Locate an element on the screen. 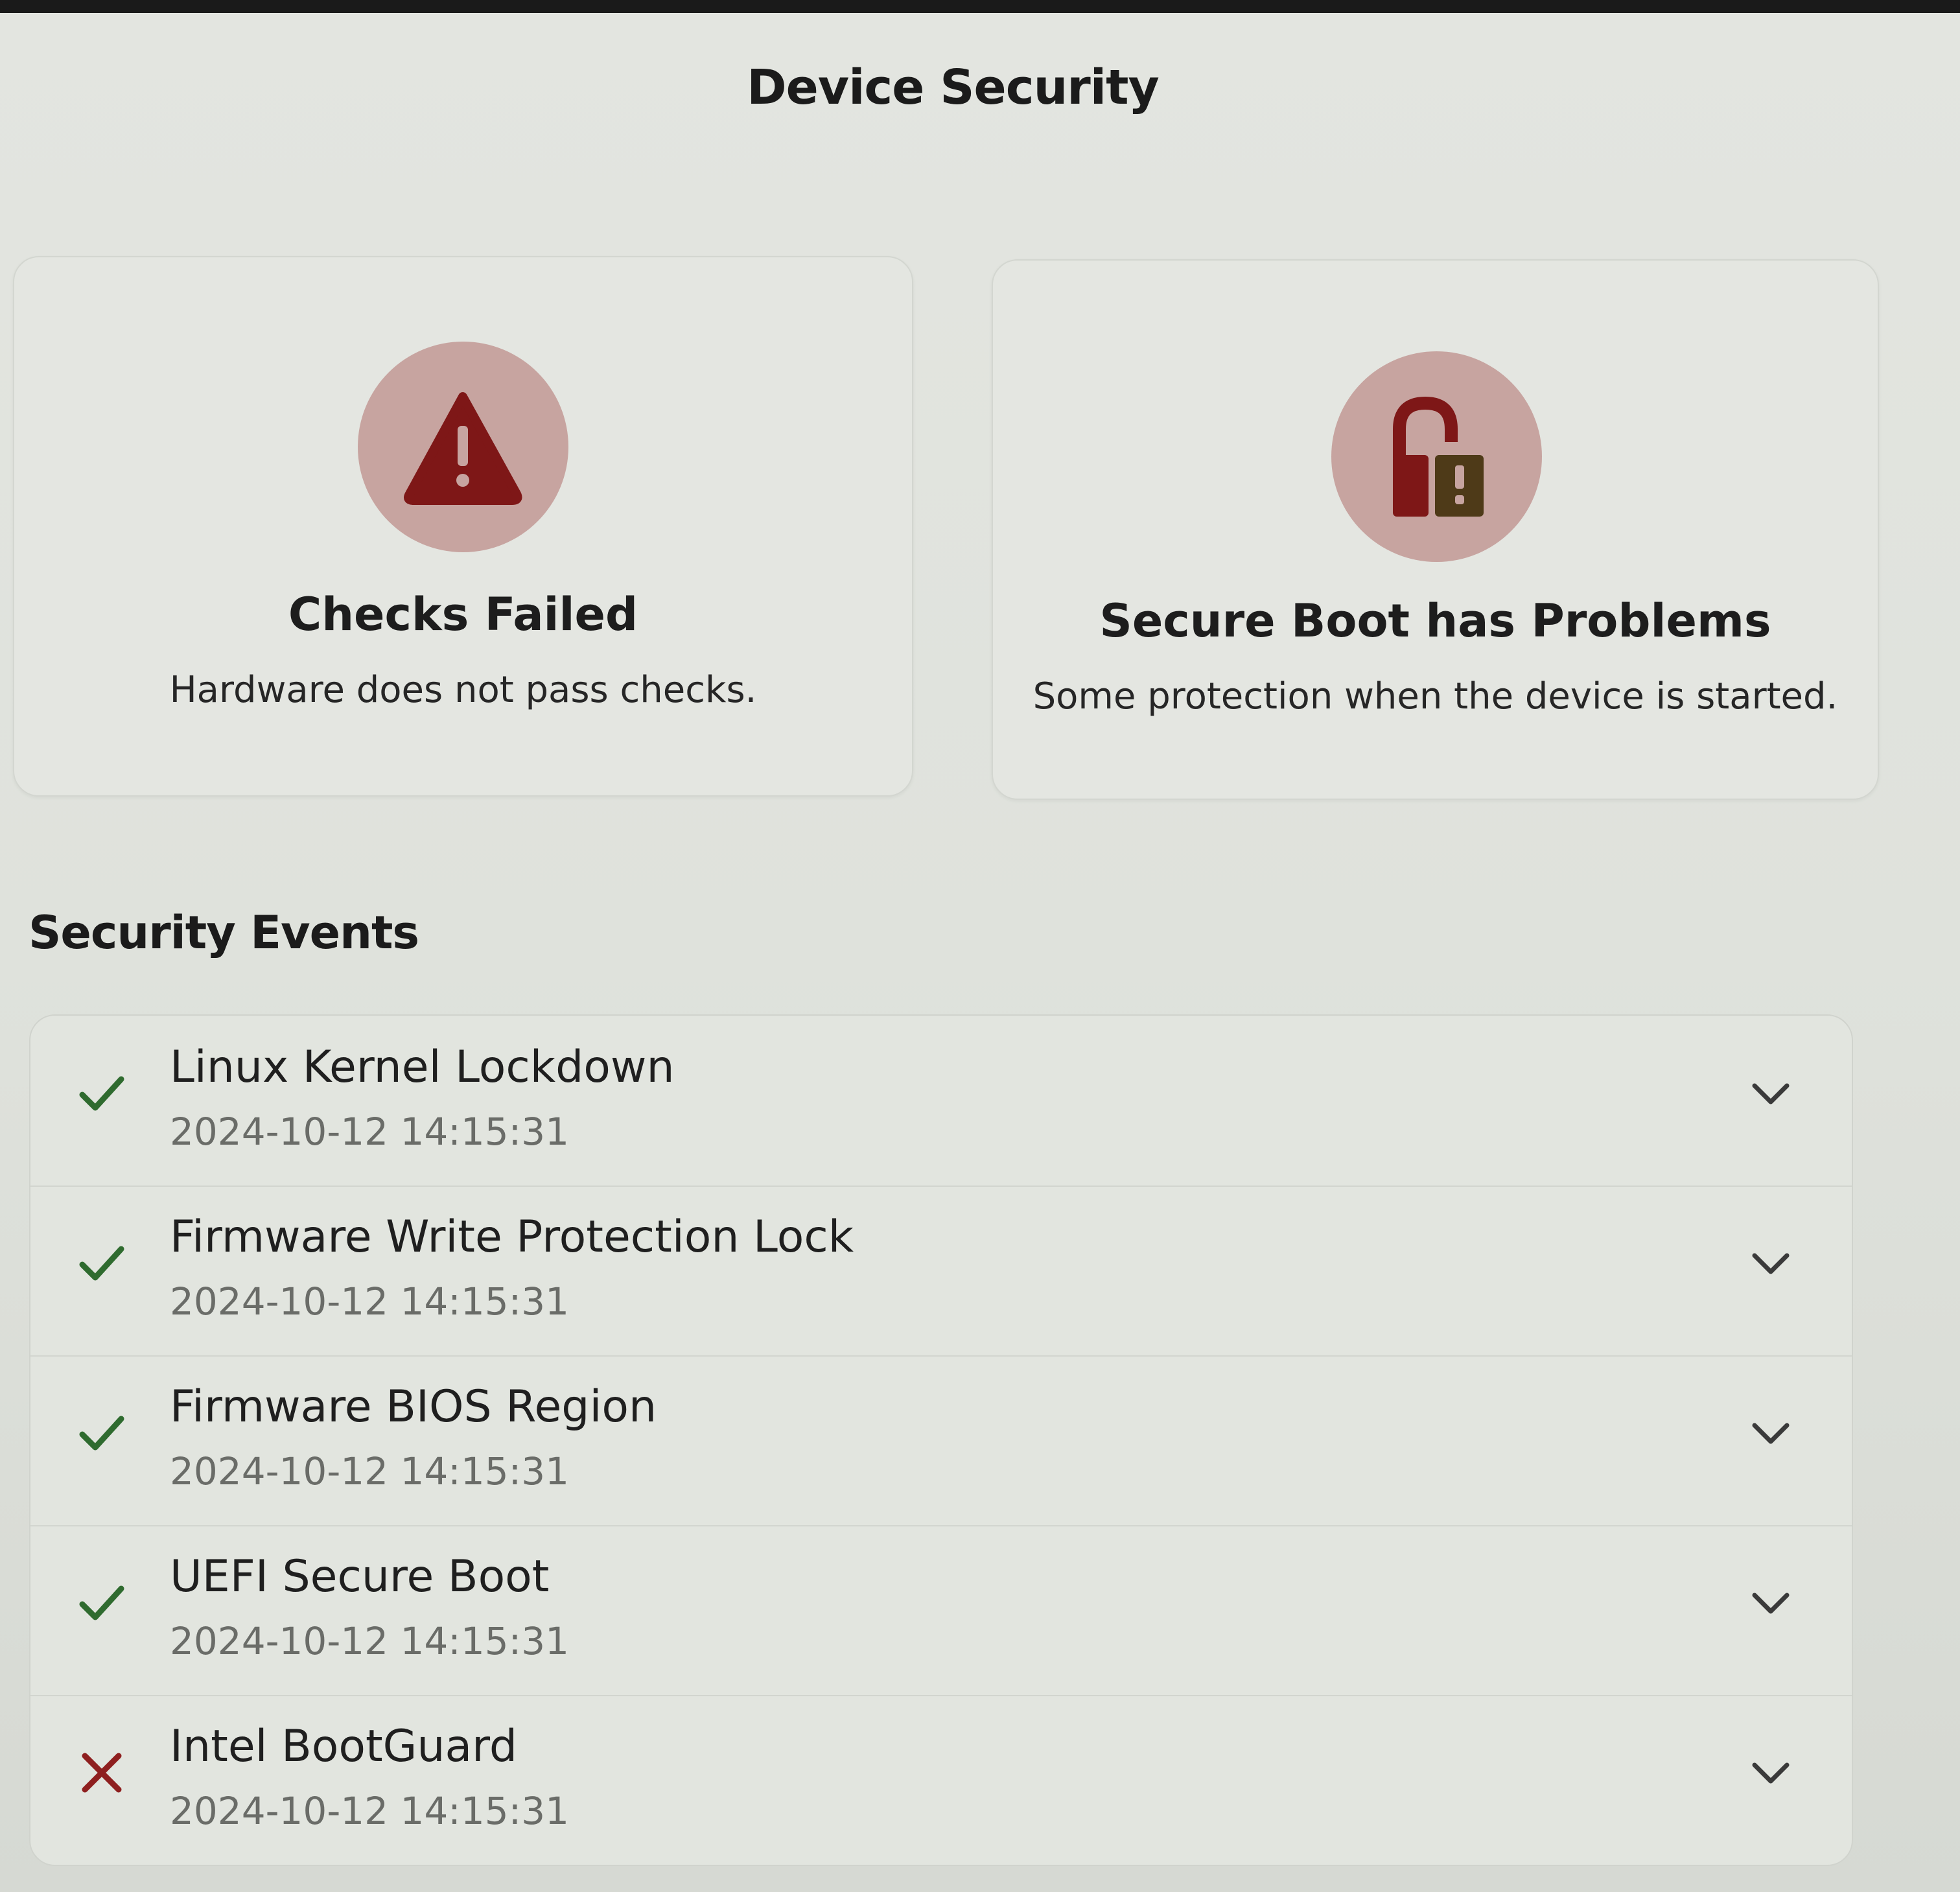 The height and width of the screenshot is (1892, 1960). event-row-intel-bootguard: Intel BootGuard 2024-10-12 14:15:31 is located at coordinates (941, 1780).